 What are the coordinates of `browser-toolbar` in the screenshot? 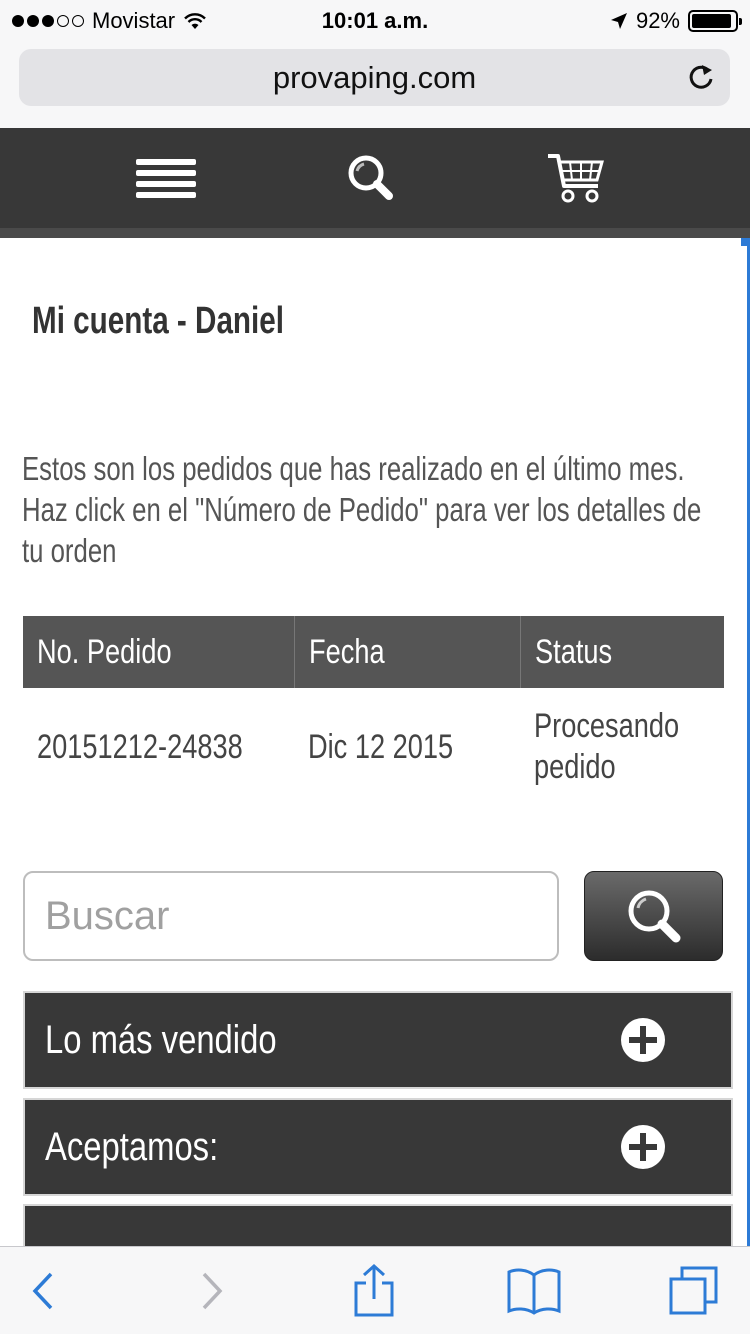 It's located at (375, 1290).